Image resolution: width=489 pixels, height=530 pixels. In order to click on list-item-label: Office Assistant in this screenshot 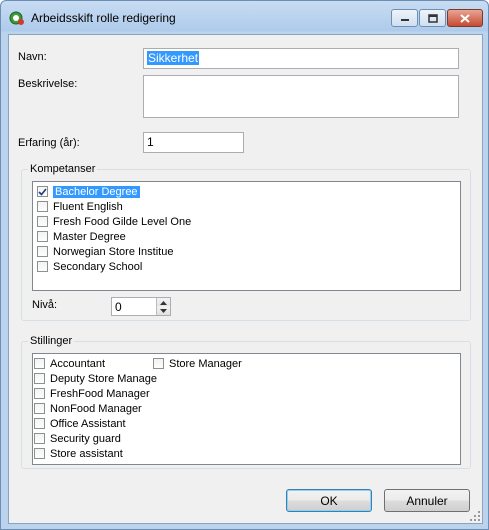, I will do `click(88, 423)`.